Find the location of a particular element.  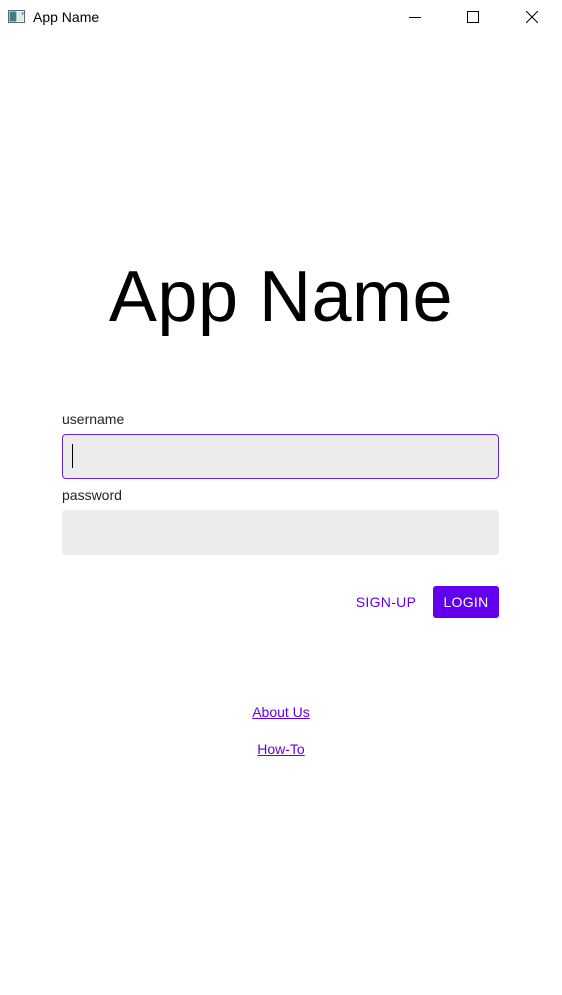

password-label: password is located at coordinates (92, 495).